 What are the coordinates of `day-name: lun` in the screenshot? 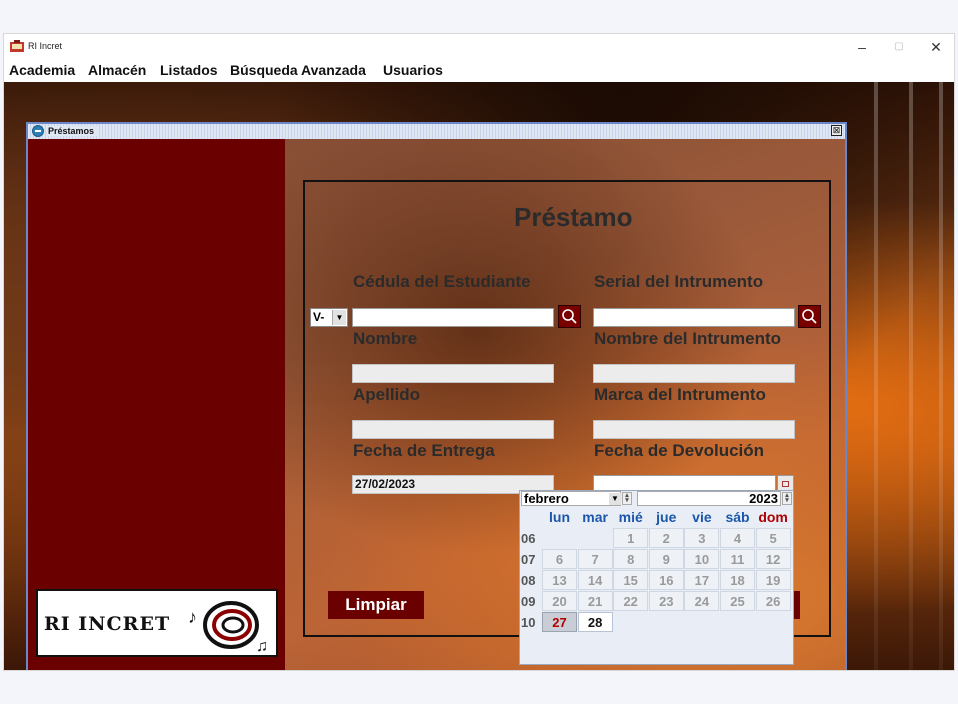 It's located at (559, 517).